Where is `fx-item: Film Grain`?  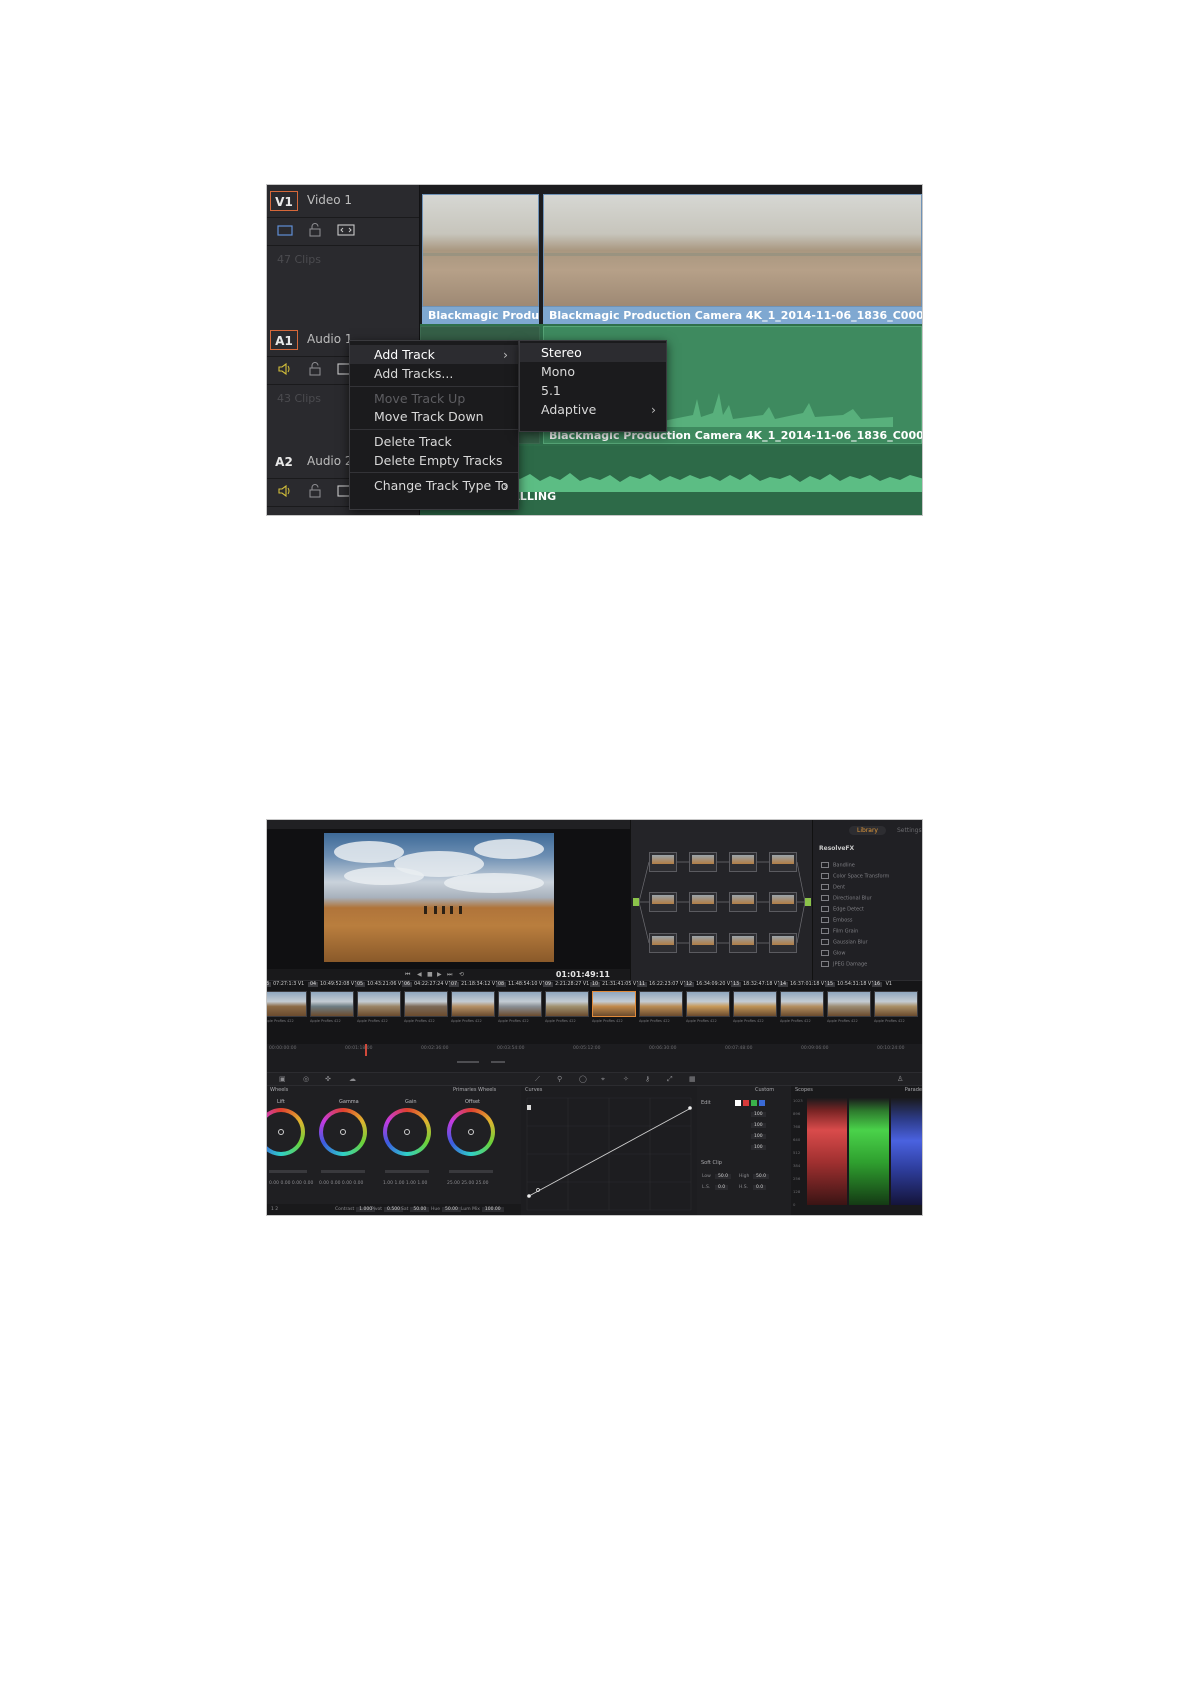
fx-item: Film Grain is located at coordinates (839, 931).